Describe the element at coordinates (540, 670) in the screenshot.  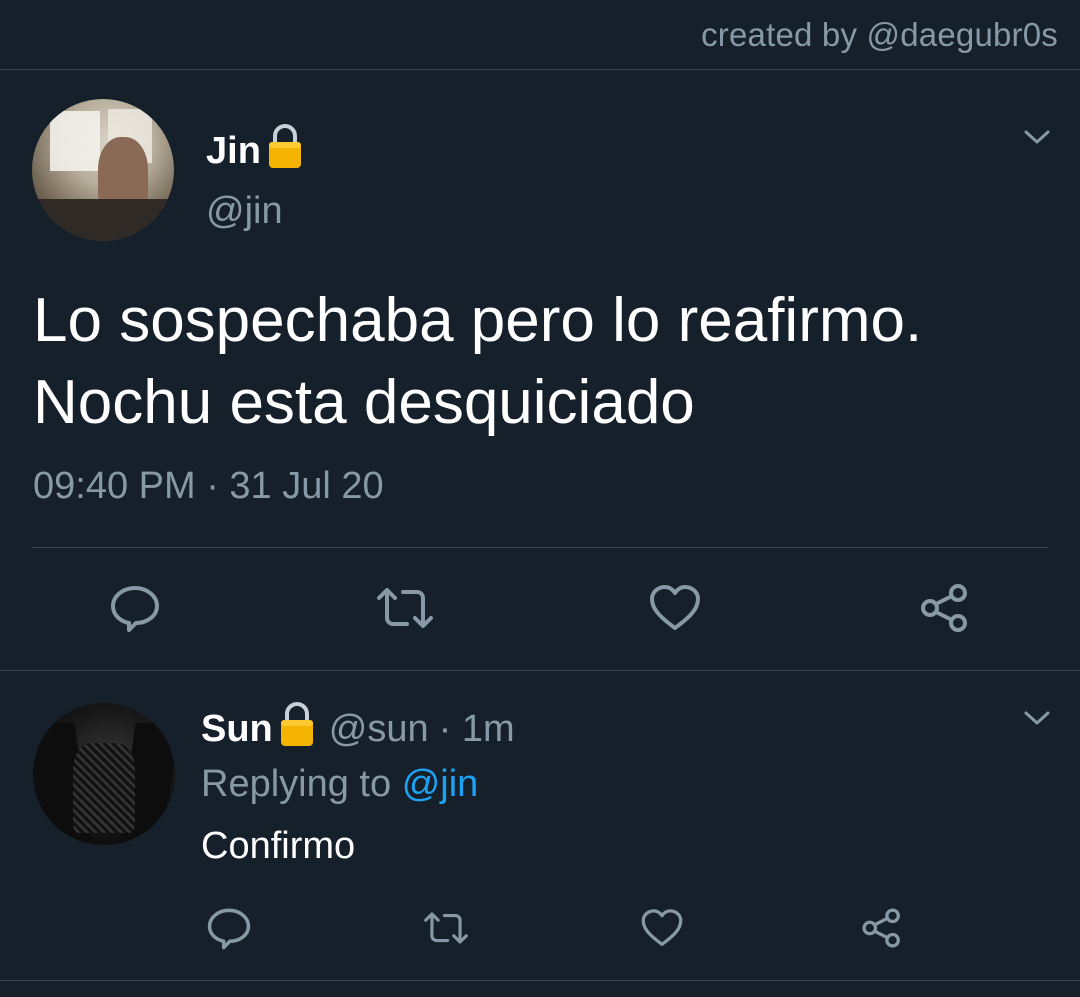
I see `tweet-divider` at that location.